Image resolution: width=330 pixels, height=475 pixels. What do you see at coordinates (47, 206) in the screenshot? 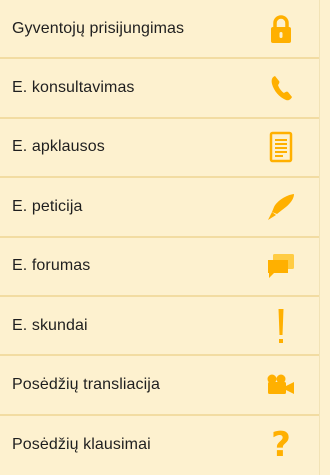
I see `menu-item-label: E. peticija` at bounding box center [47, 206].